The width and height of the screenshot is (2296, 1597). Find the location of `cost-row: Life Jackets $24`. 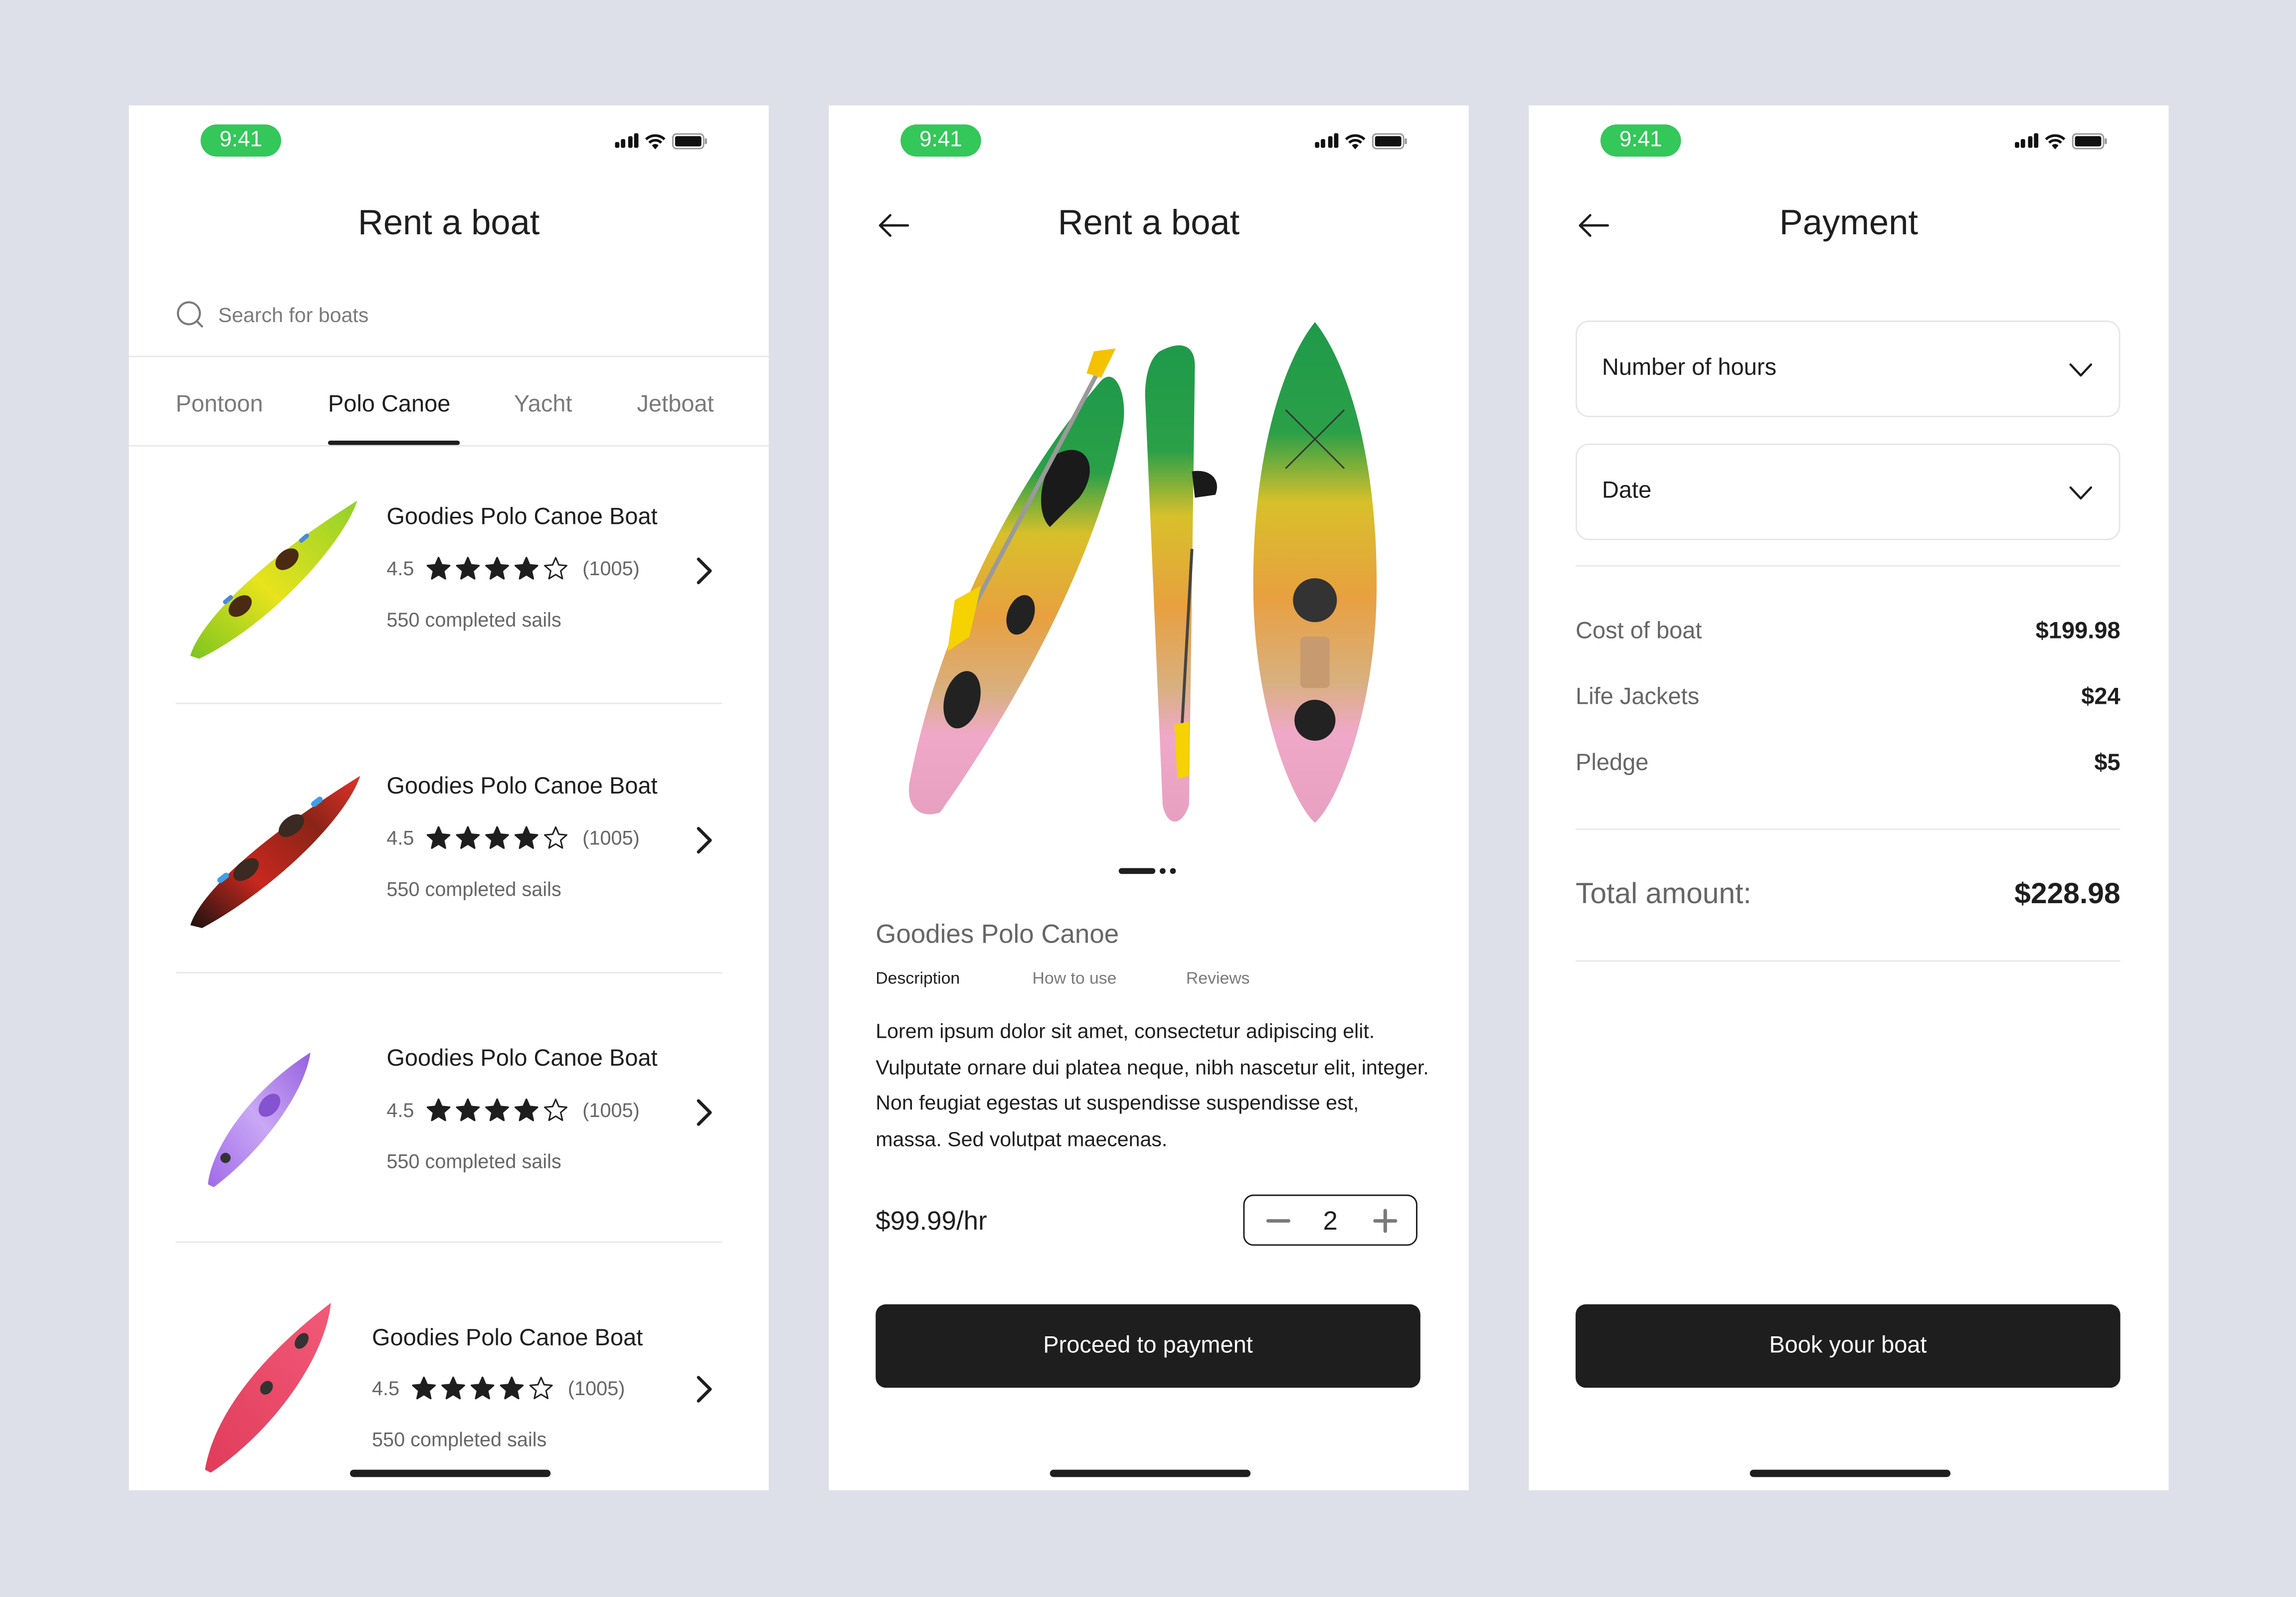

cost-row: Life Jackets $24 is located at coordinates (1848, 698).